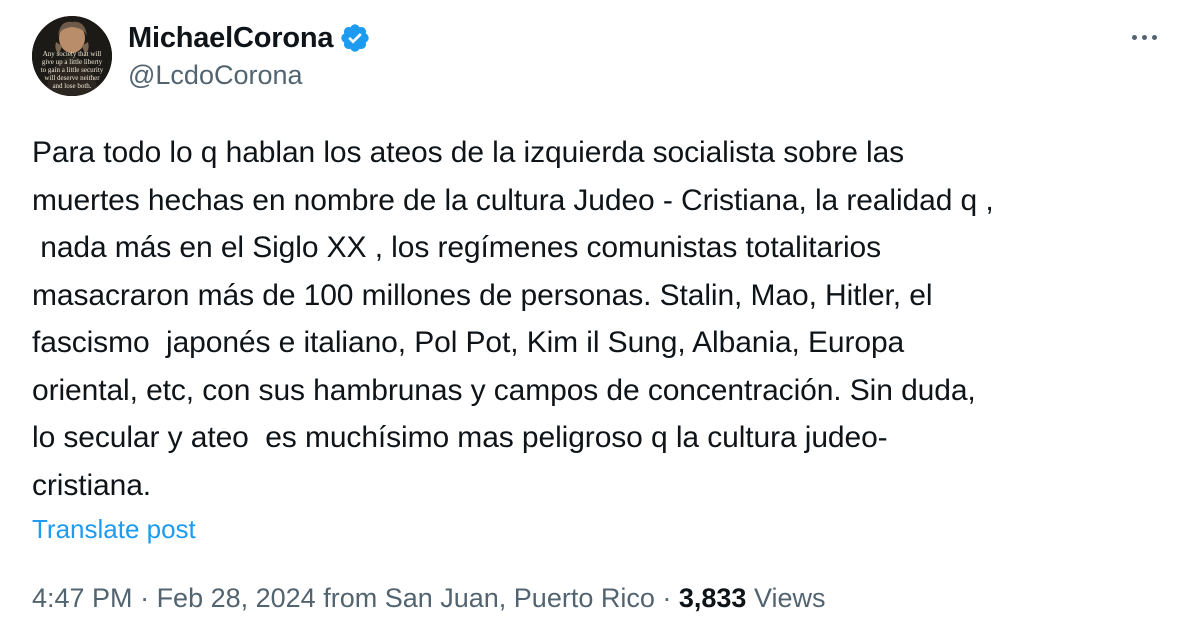  What do you see at coordinates (712, 598) in the screenshot?
I see `views-count: 3,833` at bounding box center [712, 598].